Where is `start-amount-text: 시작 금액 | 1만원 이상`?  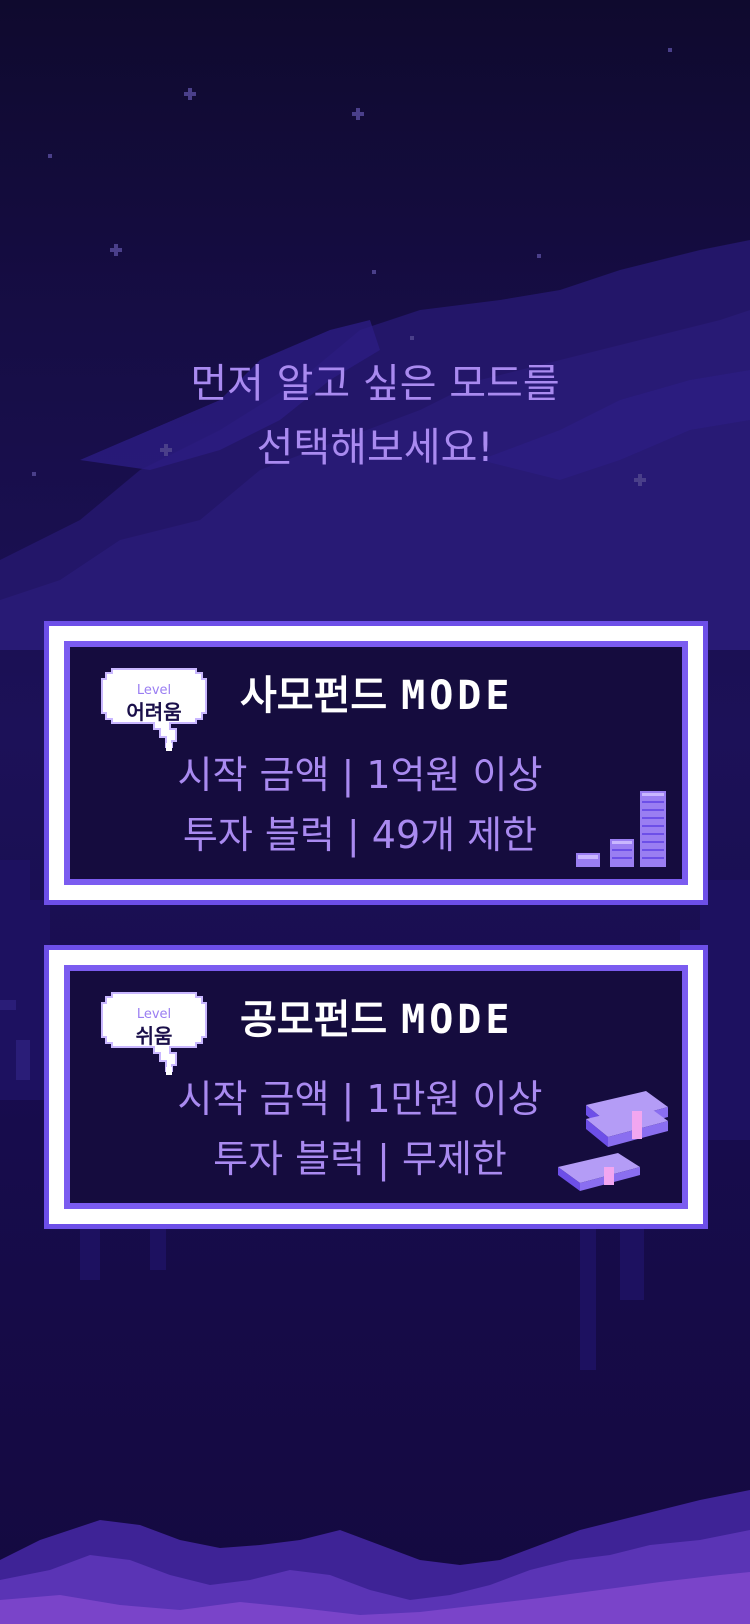 start-amount-text: 시작 금액 | 1만원 이상 is located at coordinates (360, 1099).